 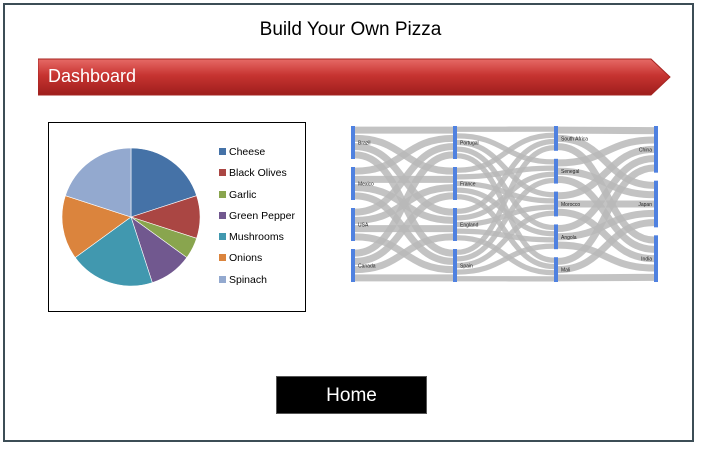 I want to click on sankey-node-label: Senegal, so click(x=570, y=172).